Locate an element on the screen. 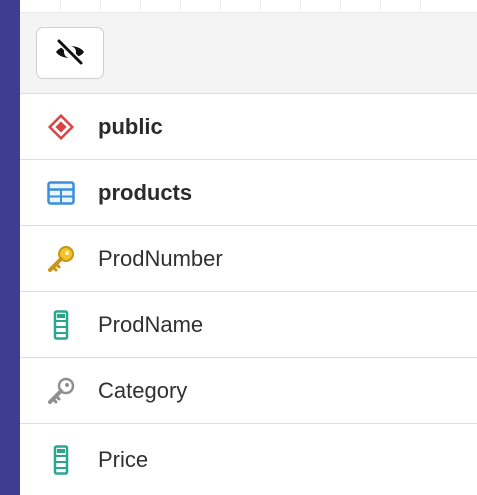 The width and height of the screenshot is (477, 495). tree-item-price: Price is located at coordinates (248, 459).